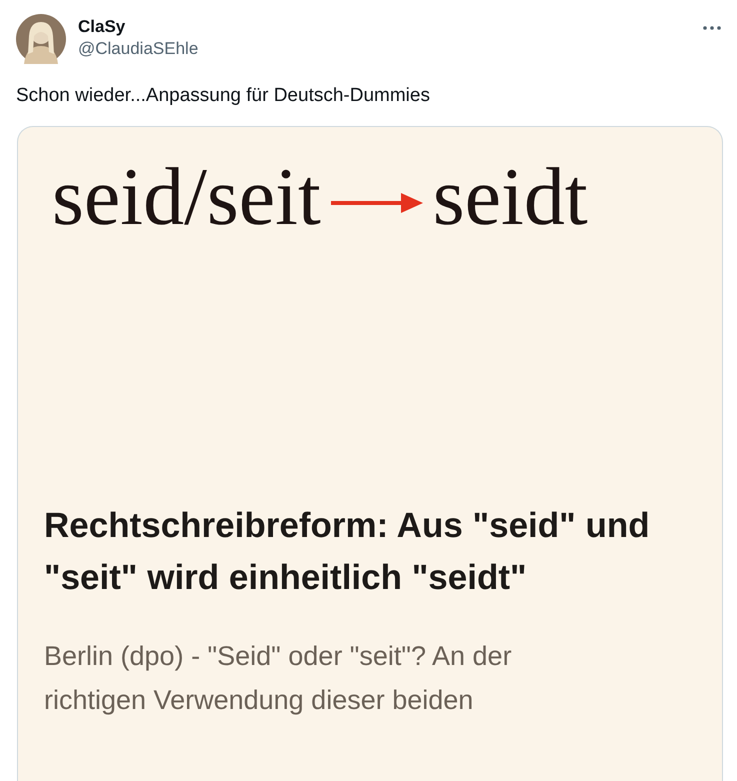  I want to click on header-text: seid/seit, so click(186, 197).